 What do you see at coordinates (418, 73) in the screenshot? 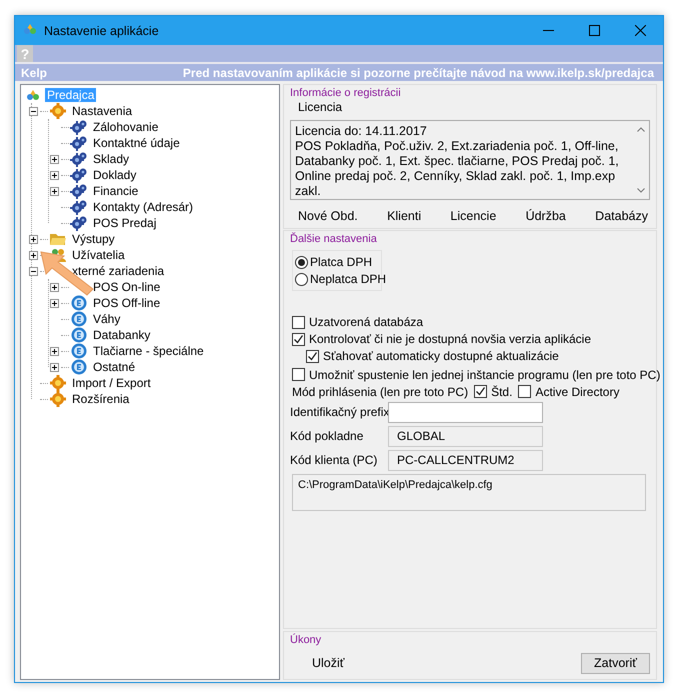
I see `notice-text: Pred nastavovaním aplikácie si pozorne prečítajte návod na www.ikelp.sk/predajca` at bounding box center [418, 73].